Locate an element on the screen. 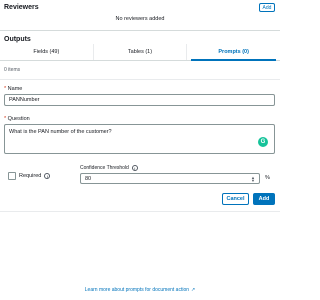 Image resolution: width=320 pixels, height=300 pixels. reviewers-title: Reviewers is located at coordinates (21, 7).